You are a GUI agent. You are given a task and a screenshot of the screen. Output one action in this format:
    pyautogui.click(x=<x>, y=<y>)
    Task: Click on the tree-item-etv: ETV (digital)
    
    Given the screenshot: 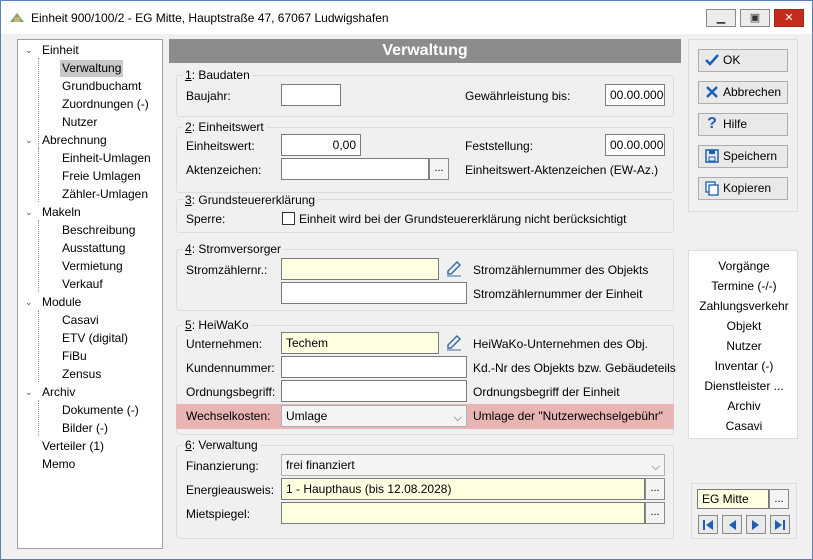 What is the action you would take?
    pyautogui.click(x=95, y=338)
    